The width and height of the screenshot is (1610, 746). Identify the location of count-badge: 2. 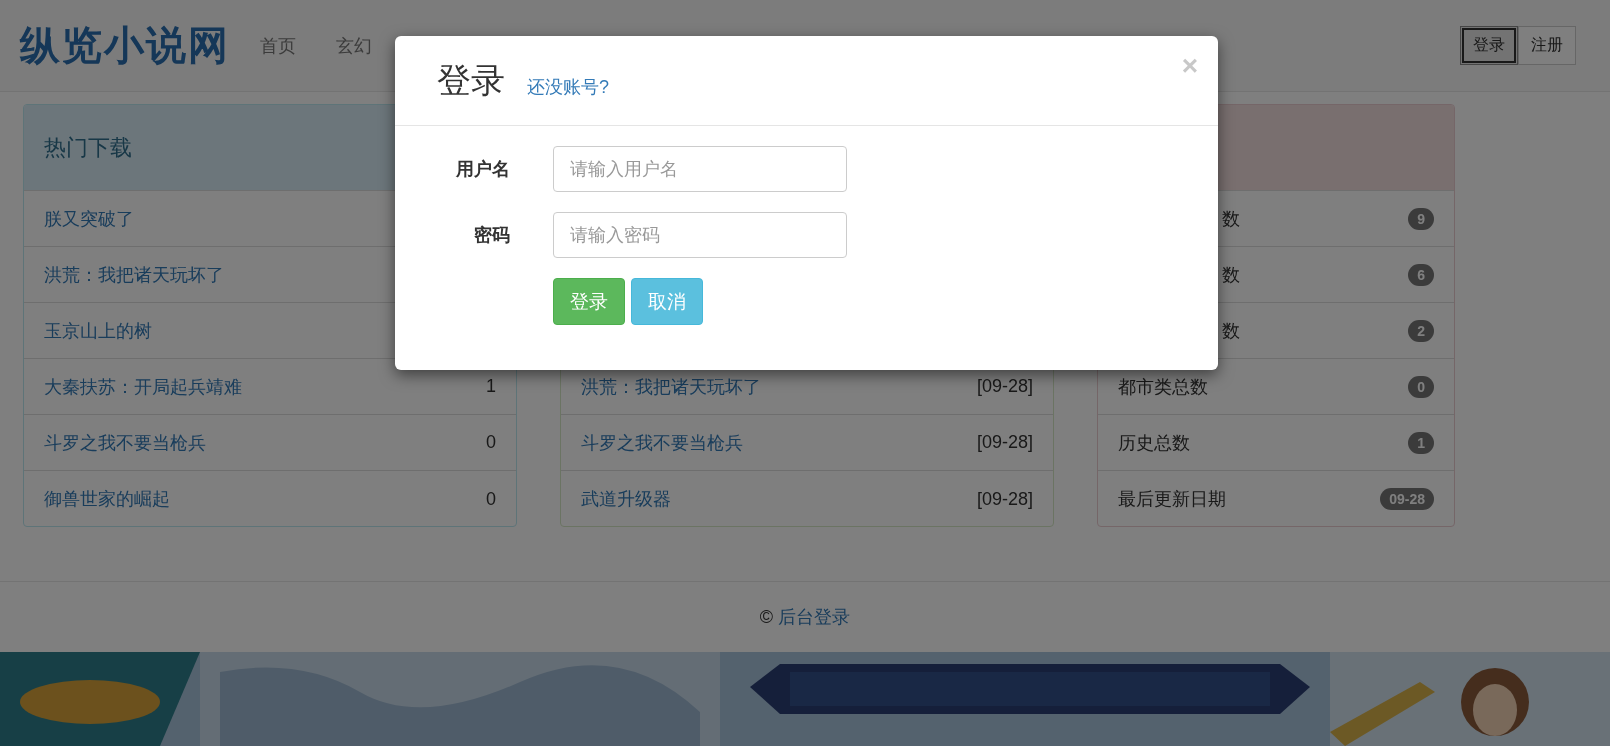
(1421, 330).